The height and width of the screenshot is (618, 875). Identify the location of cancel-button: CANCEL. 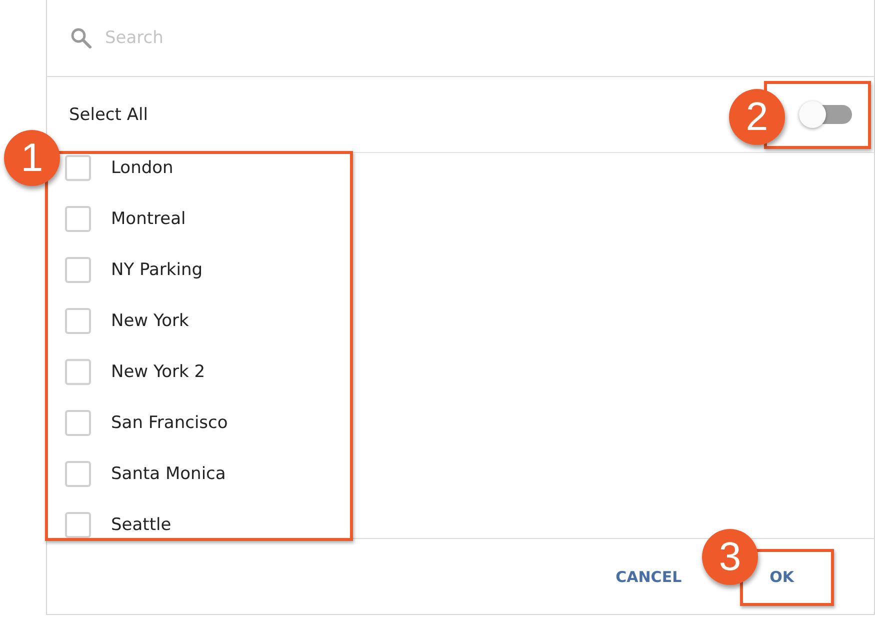
(649, 577).